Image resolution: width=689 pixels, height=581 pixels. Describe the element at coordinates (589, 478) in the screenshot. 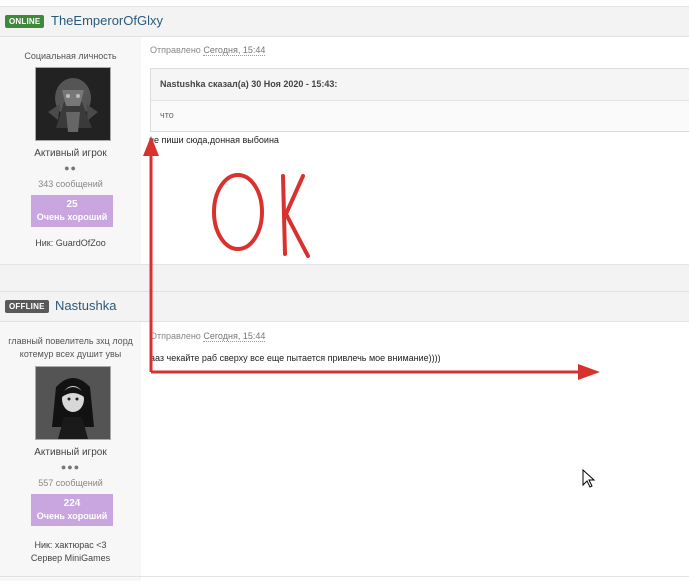

I see `mouse-cursor-icon` at that location.